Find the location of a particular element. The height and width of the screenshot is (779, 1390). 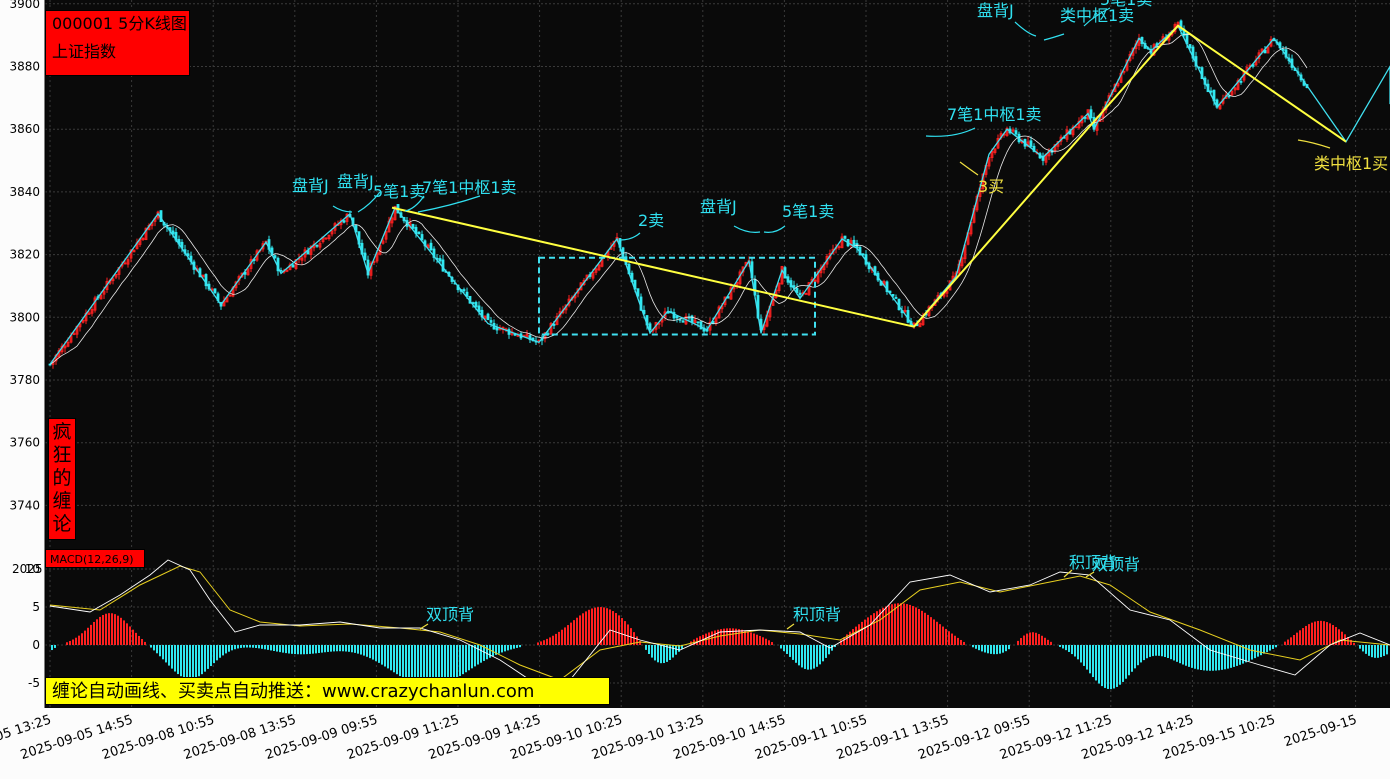

kline-annotation: 3买 is located at coordinates (991, 186).